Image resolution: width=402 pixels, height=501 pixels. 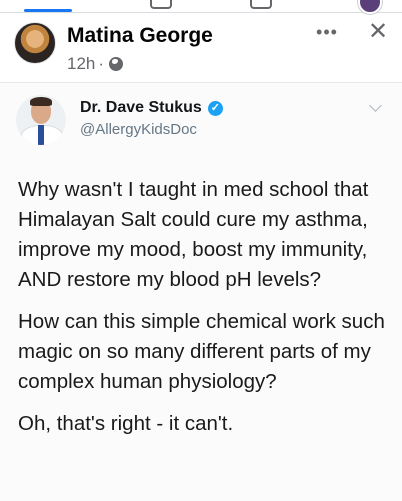 I want to click on globe-icon, so click(x=116, y=64).